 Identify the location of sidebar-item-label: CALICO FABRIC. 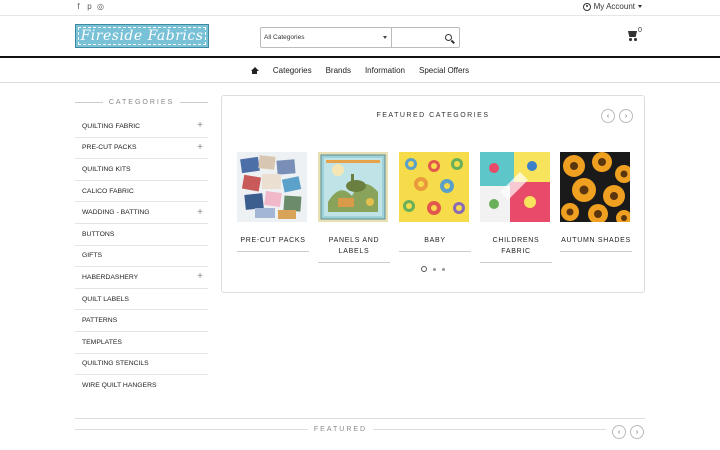
(108, 191).